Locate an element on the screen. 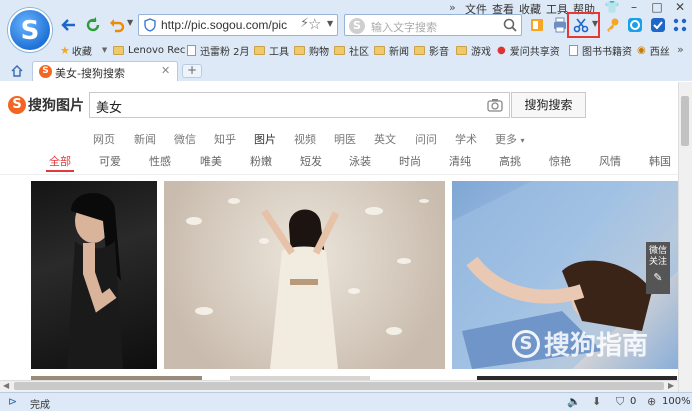 The width and height of the screenshot is (692, 411). sidebar-icon is located at coordinates (537, 25).